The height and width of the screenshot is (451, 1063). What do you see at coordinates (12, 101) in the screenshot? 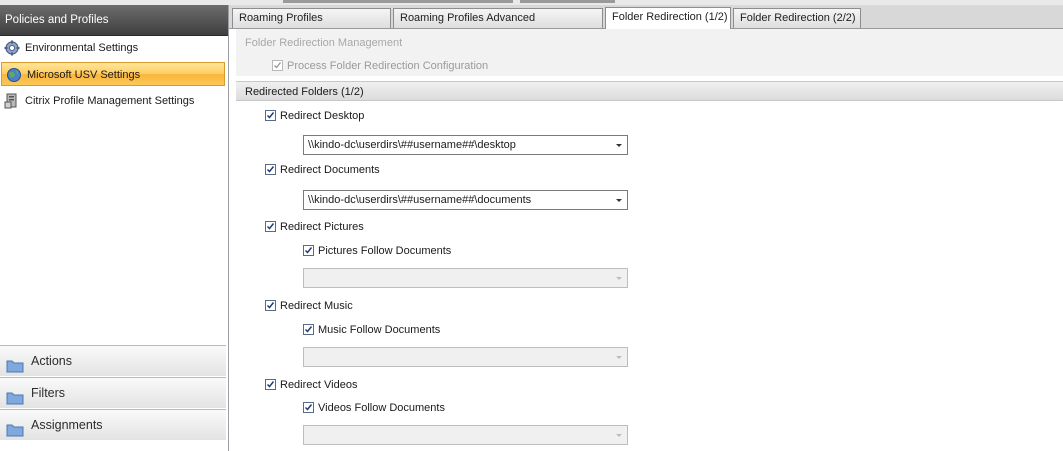
I see `server-icon` at bounding box center [12, 101].